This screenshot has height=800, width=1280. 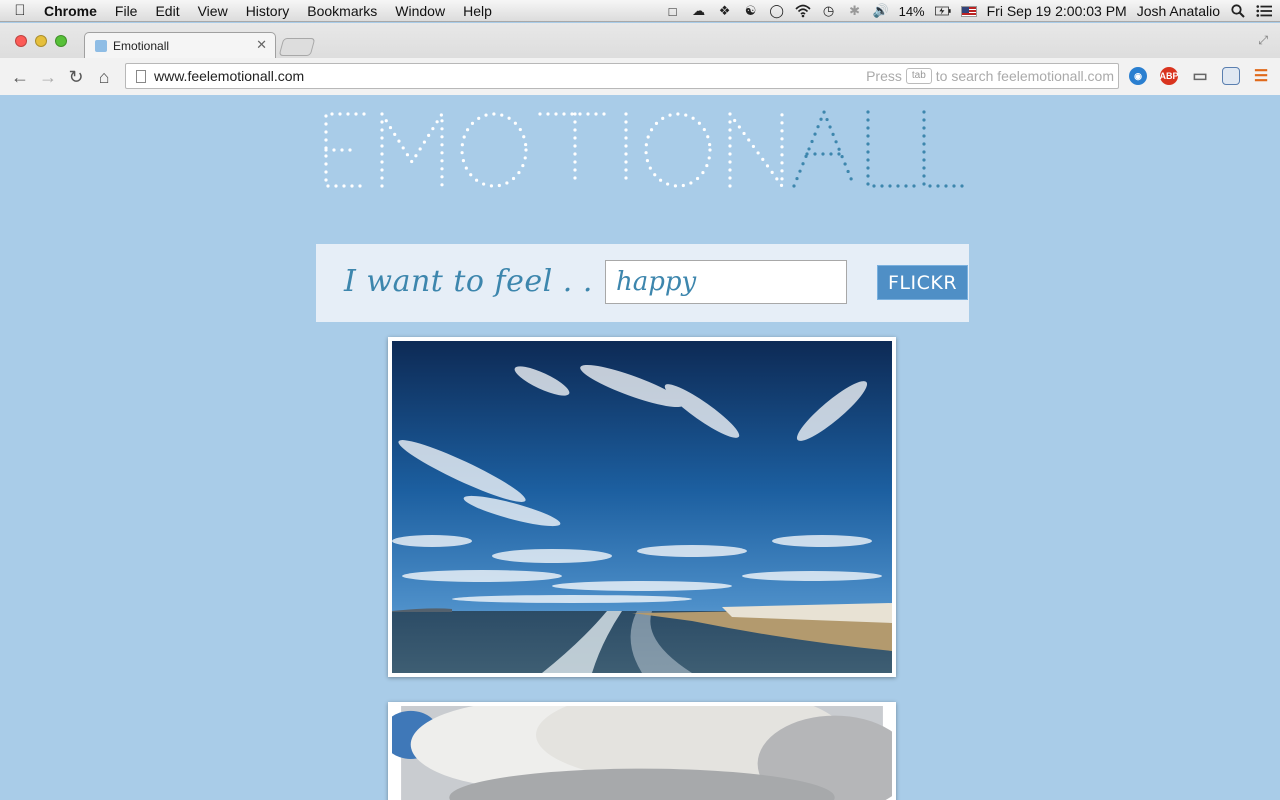 What do you see at coordinates (104, 77) in the screenshot?
I see `home-icon: ⌂` at bounding box center [104, 77].